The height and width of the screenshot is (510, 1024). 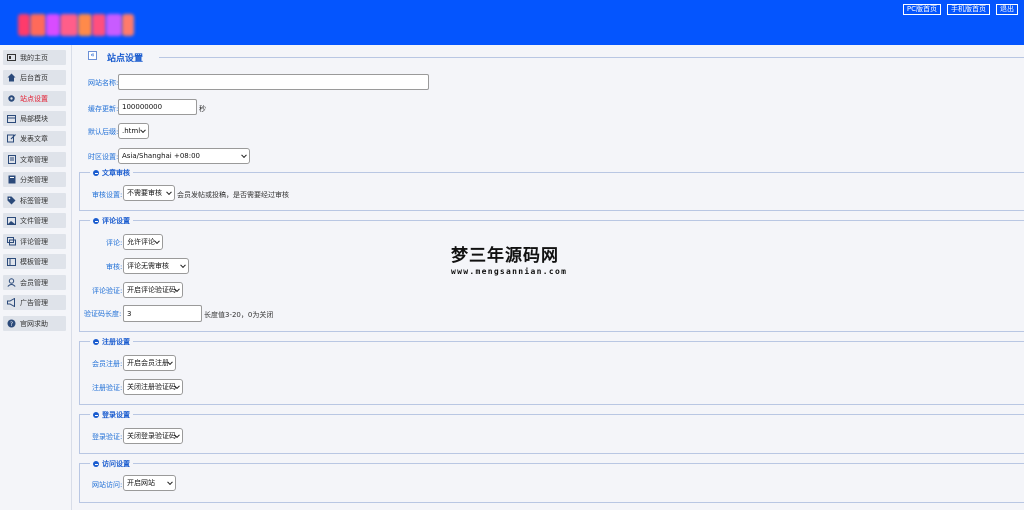 I want to click on sidebar-item-label: 分类管理, so click(x=34, y=179).